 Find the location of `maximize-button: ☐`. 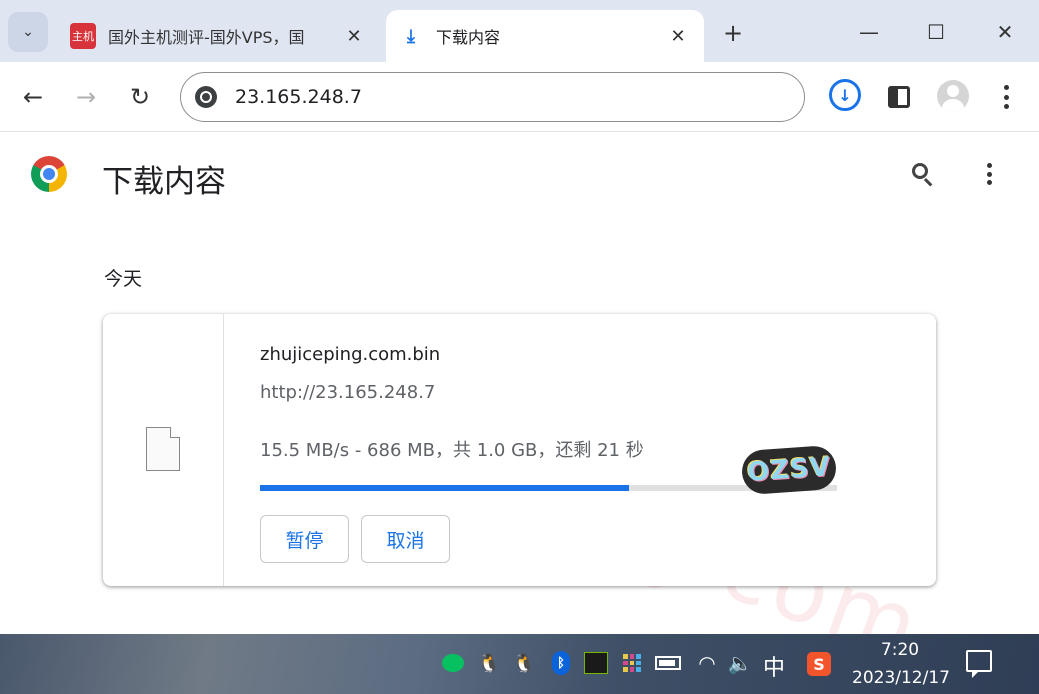

maximize-button: ☐ is located at coordinates (936, 32).